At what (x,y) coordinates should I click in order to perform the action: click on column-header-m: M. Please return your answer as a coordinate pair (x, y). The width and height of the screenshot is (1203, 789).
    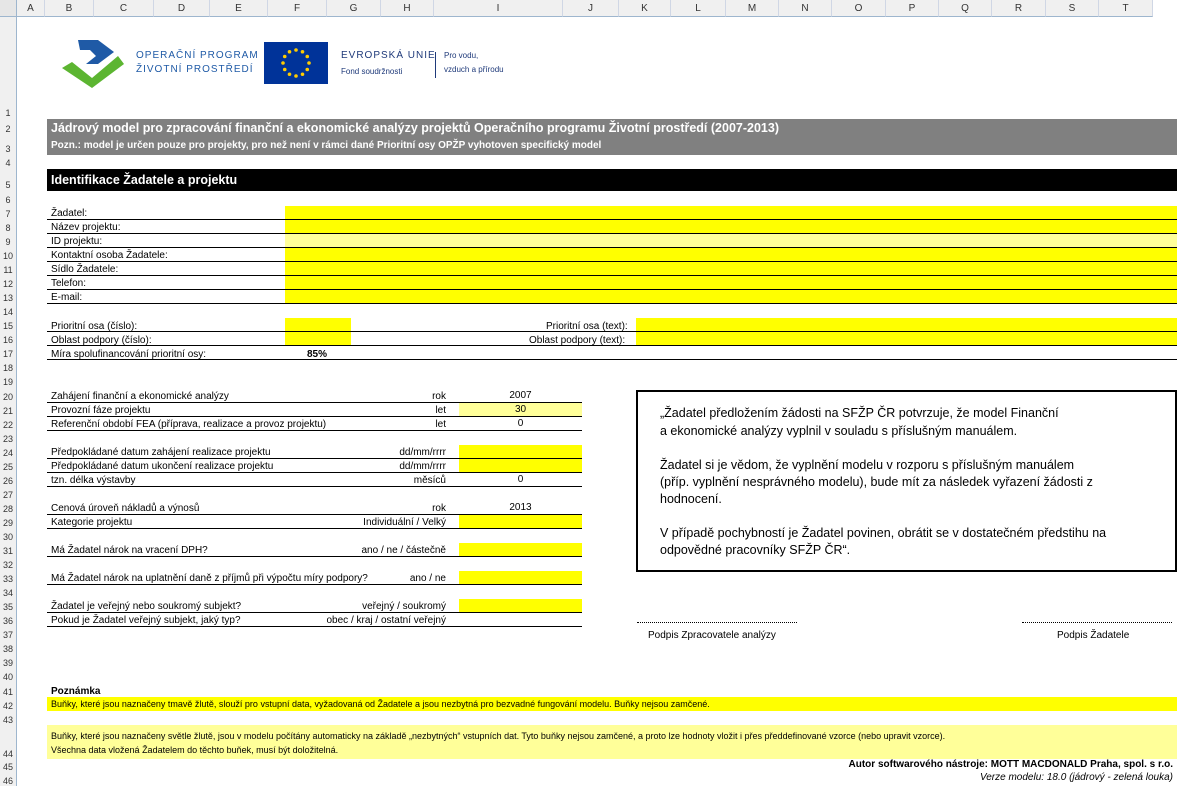
    Looking at the image, I should click on (752, 8).